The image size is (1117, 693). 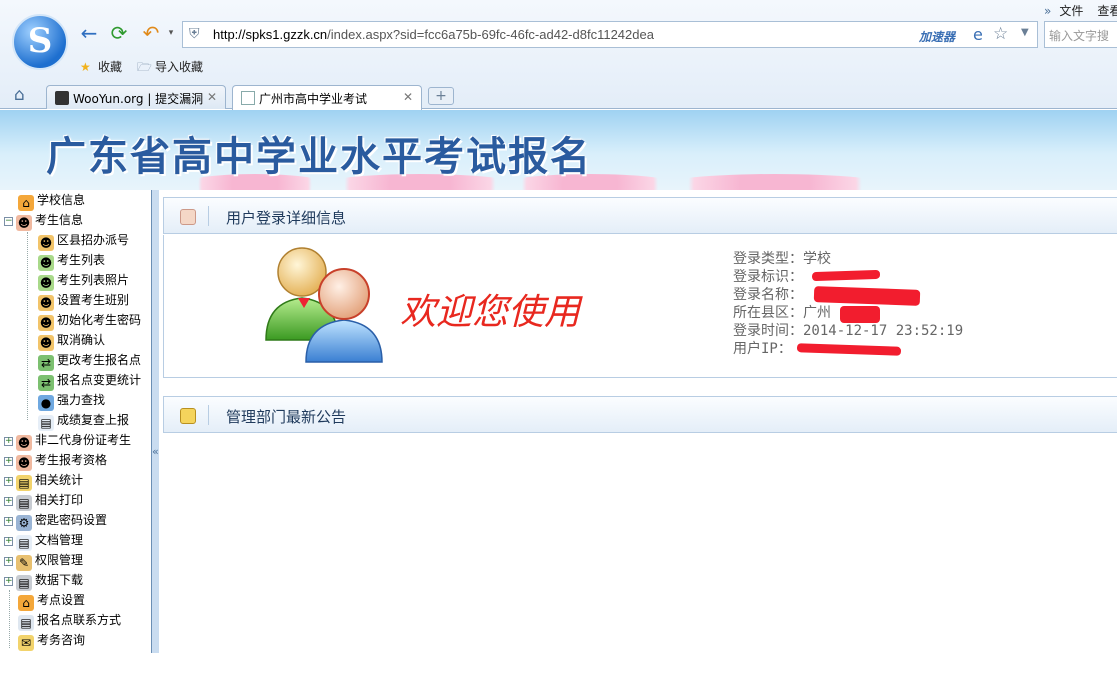 I want to click on search-input: 输入文字搜, so click(x=1080, y=34).